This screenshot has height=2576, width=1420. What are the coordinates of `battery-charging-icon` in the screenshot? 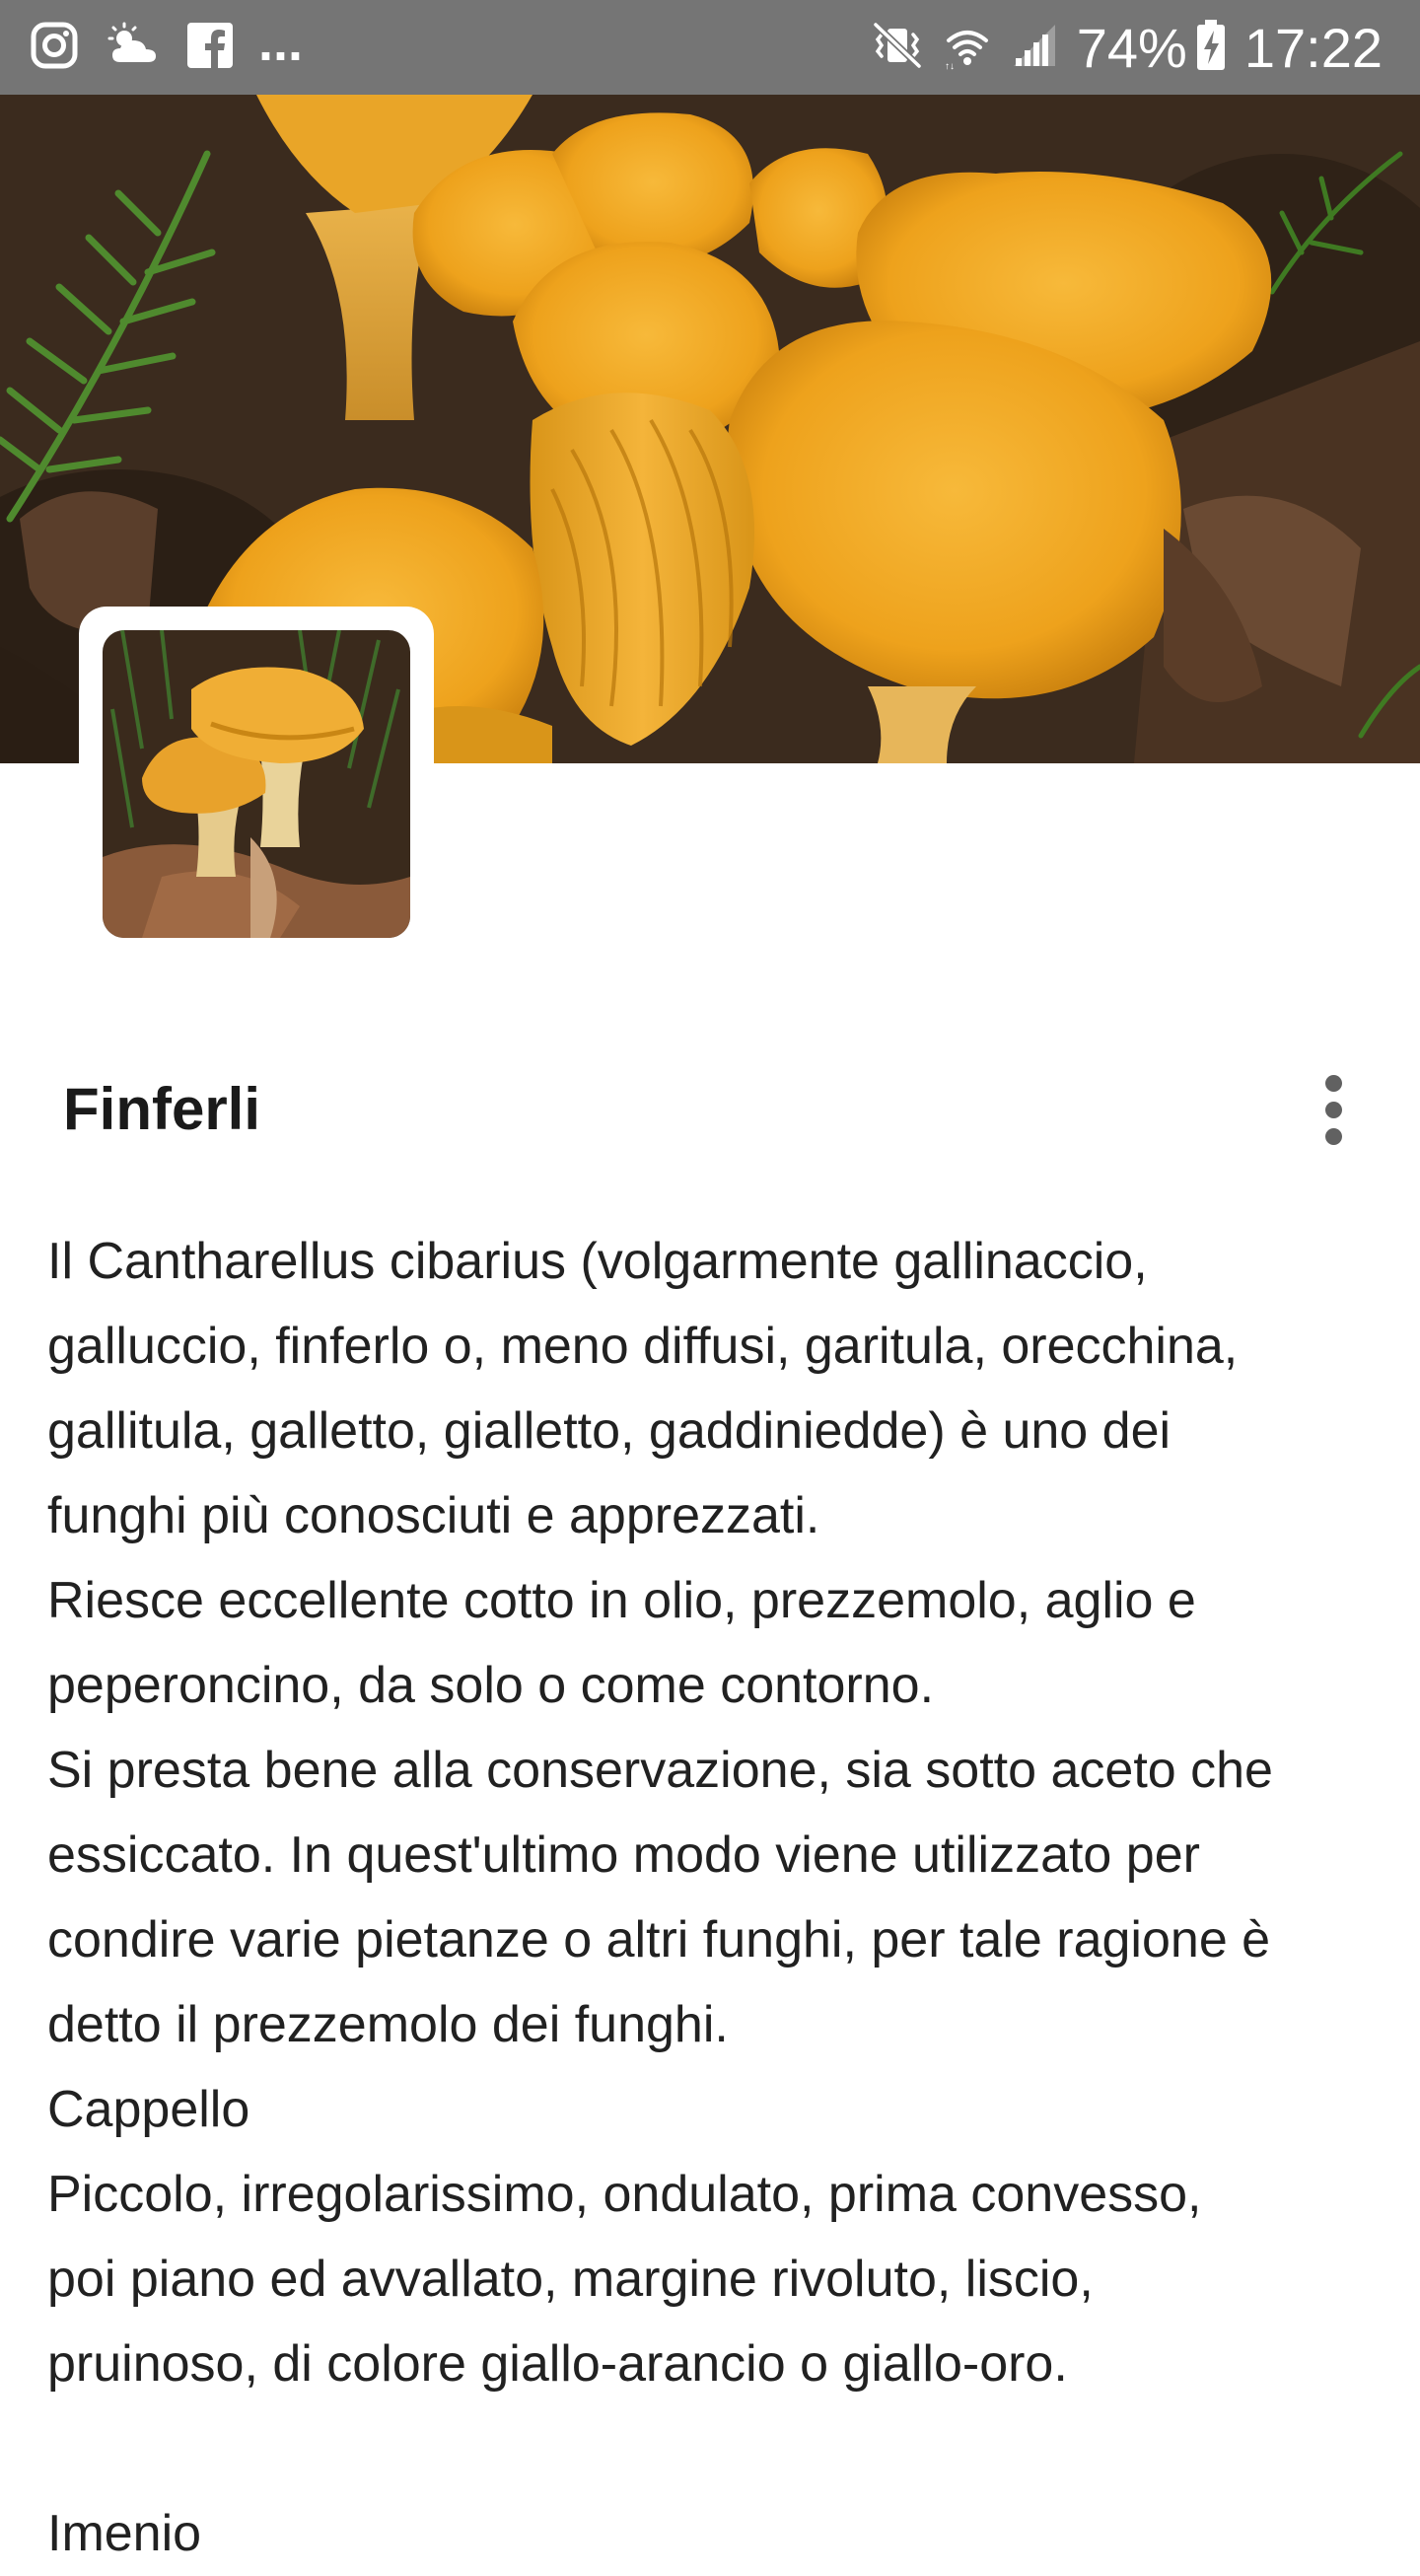 It's located at (1211, 47).